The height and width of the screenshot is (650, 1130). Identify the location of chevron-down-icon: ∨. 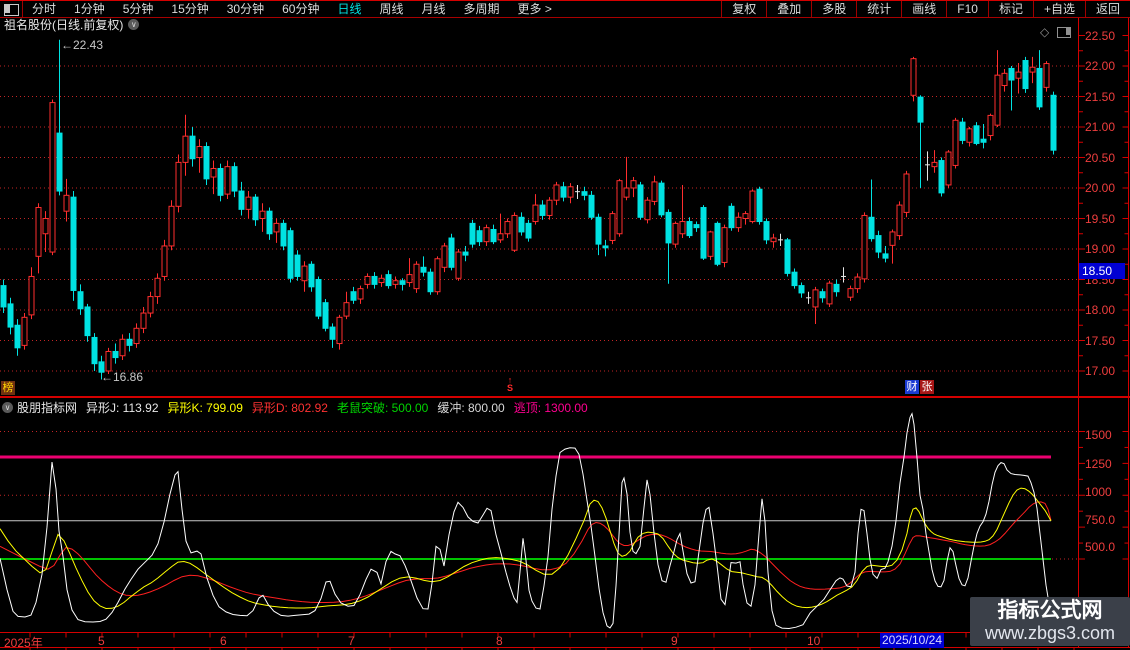
(7, 407).